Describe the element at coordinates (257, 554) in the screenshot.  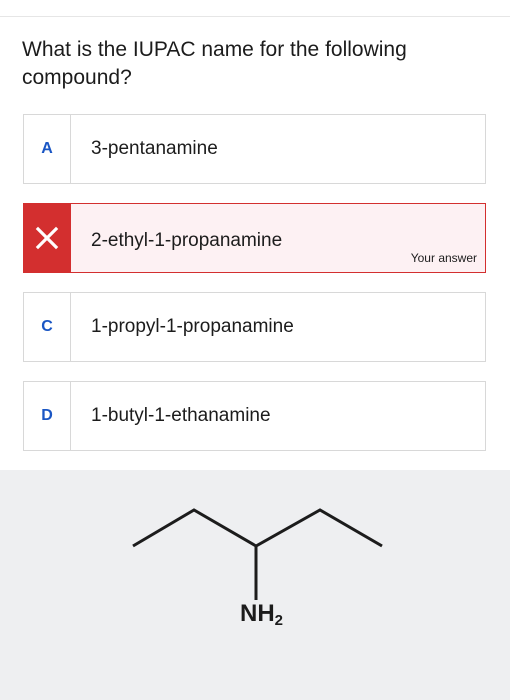
I see `skeletal-structure` at that location.